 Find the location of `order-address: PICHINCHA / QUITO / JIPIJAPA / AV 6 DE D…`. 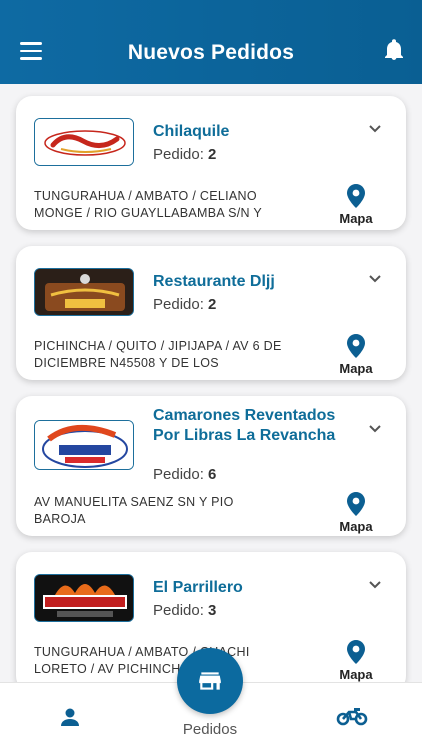

order-address: PICHINCHA / QUITO / JIPIJAPA / AV 6 DE D… is located at coordinates (158, 354).